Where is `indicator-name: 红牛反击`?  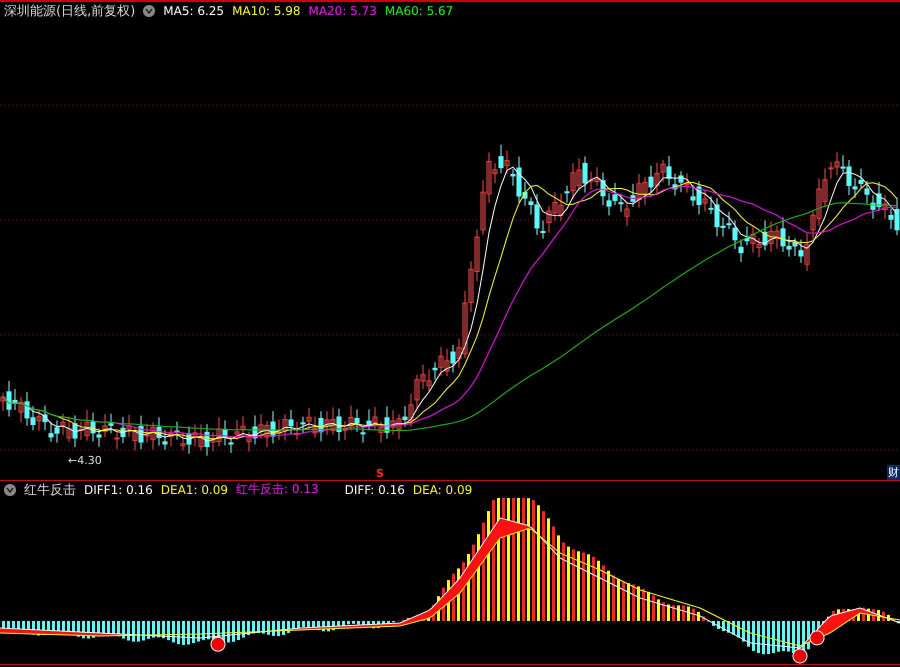 indicator-name: 红牛反击 is located at coordinates (50, 490).